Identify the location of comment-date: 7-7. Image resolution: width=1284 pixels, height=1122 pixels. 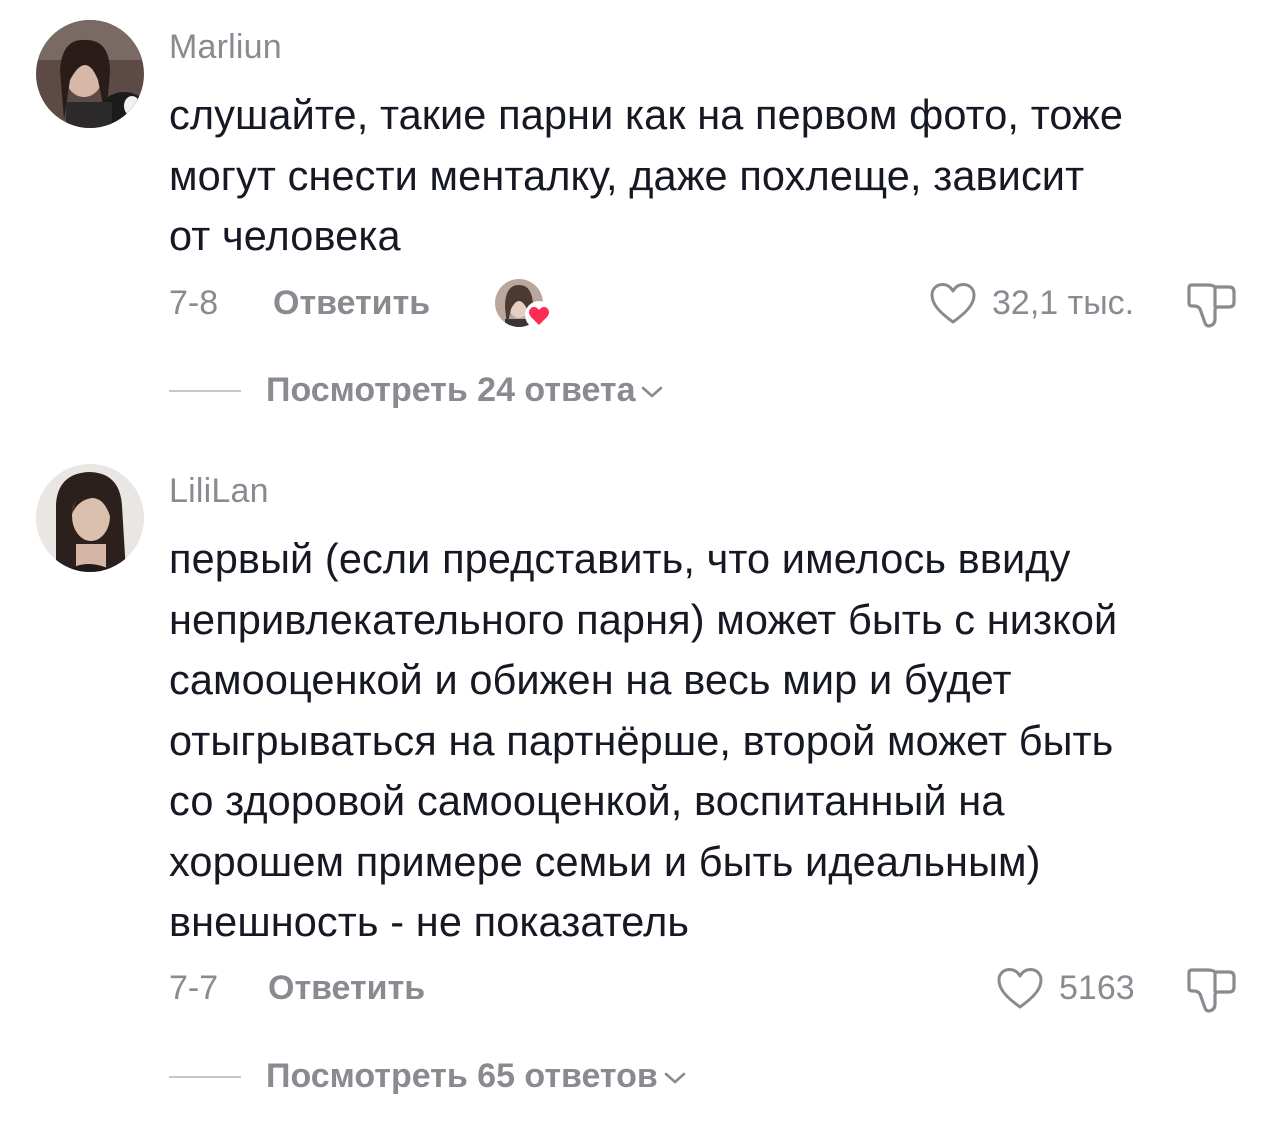
(194, 988).